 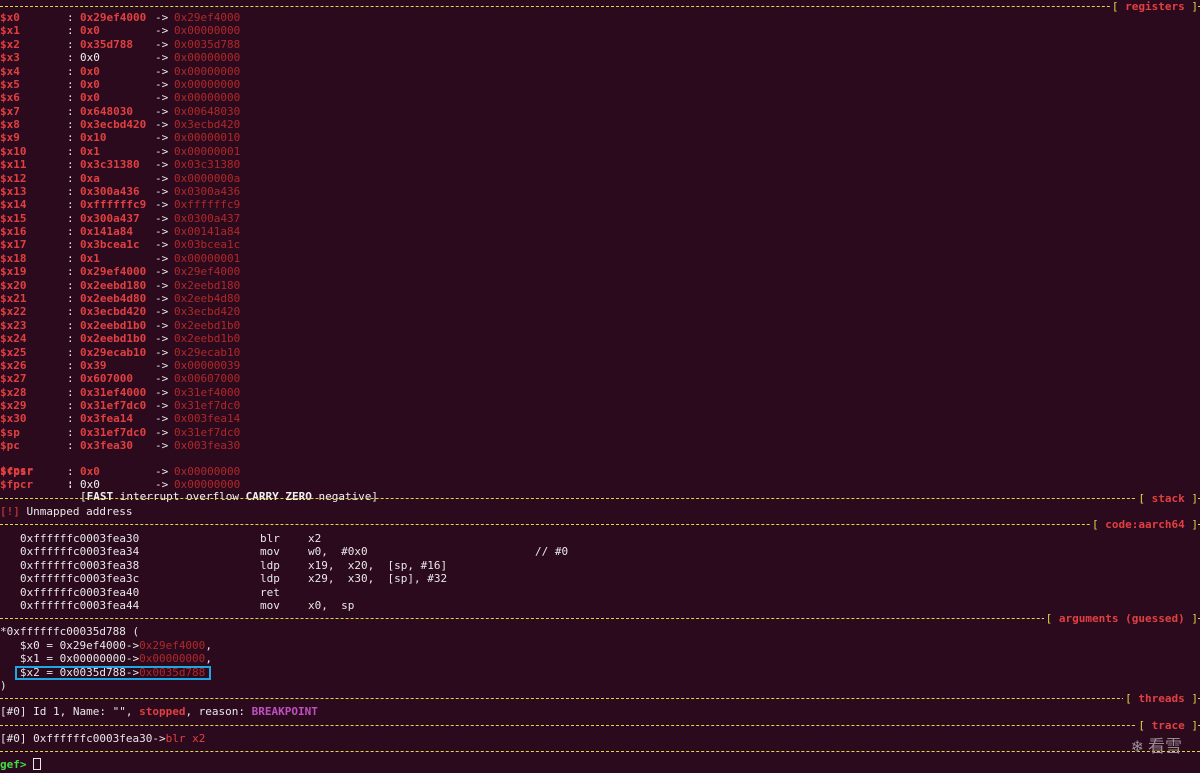 What do you see at coordinates (13, 205) in the screenshot?
I see `register-name: $x14` at bounding box center [13, 205].